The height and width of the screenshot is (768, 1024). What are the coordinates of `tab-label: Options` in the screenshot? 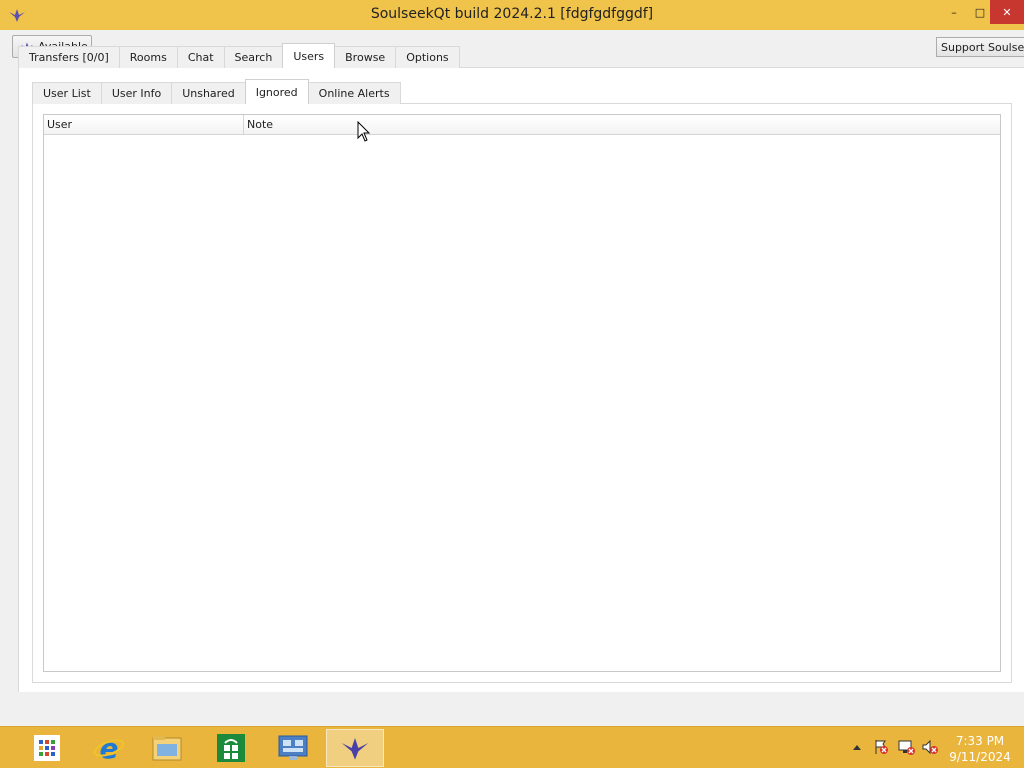 It's located at (427, 57).